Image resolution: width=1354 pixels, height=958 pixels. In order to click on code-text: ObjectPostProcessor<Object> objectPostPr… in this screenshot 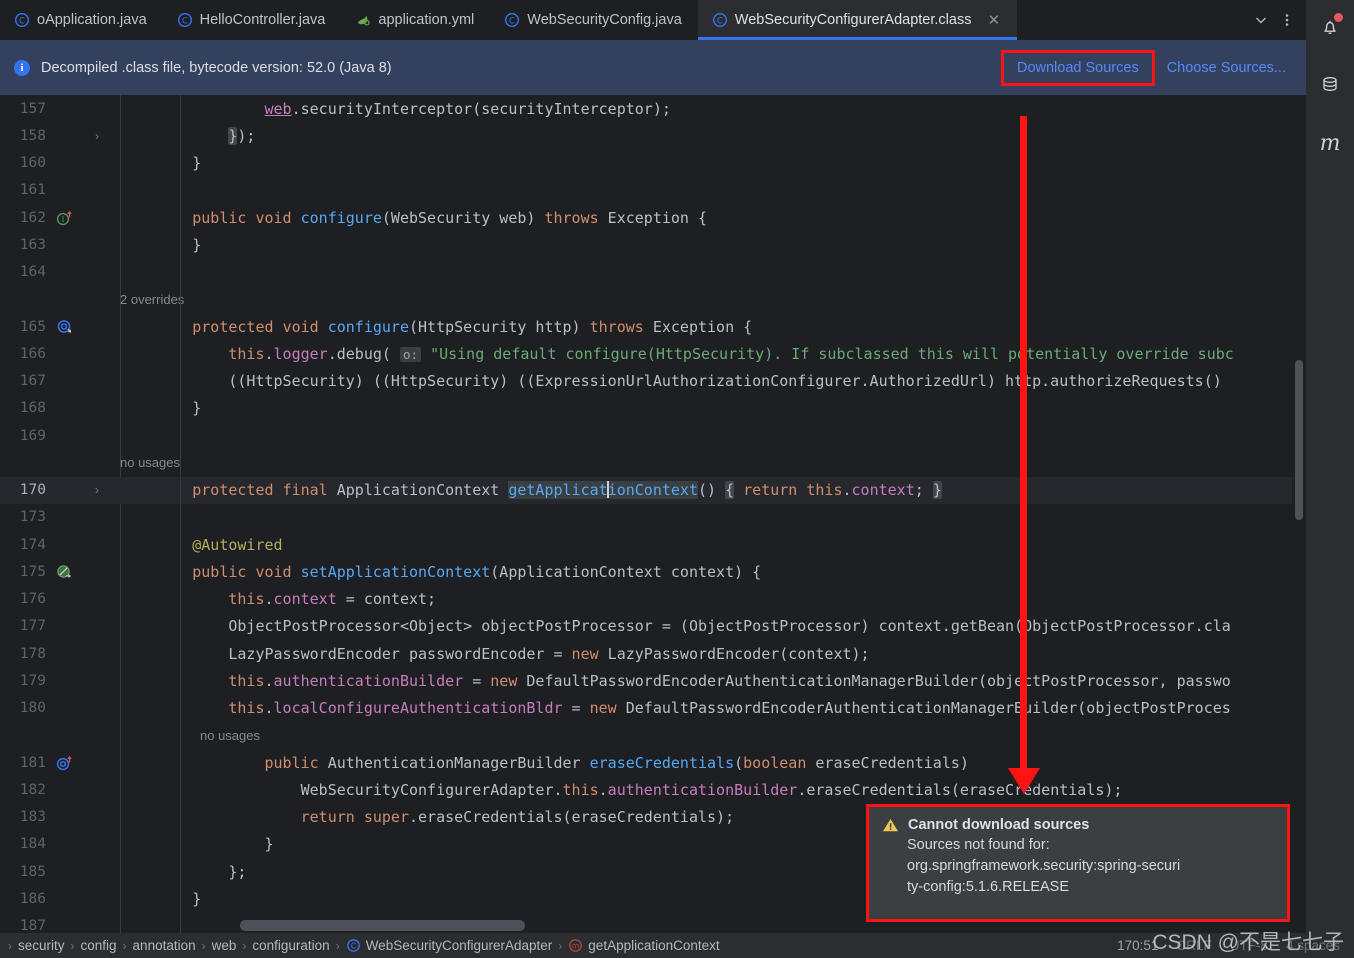, I will do `click(675, 626)`.